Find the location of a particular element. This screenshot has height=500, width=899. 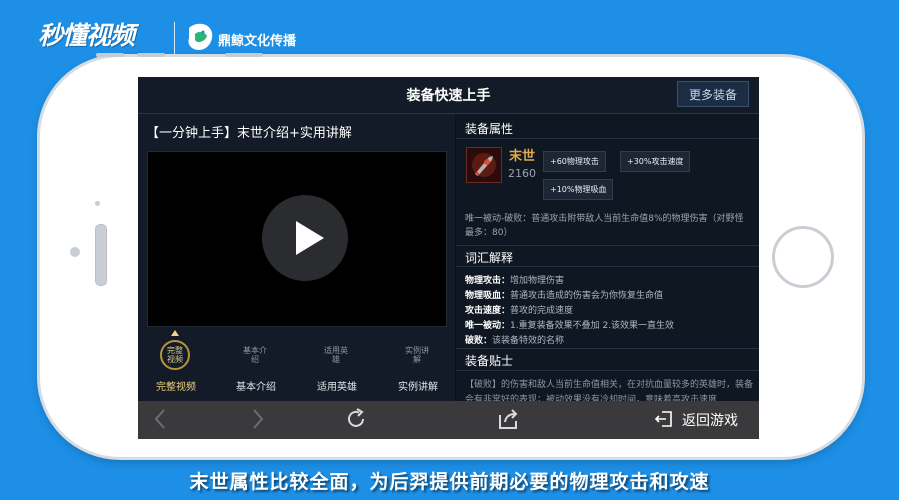

back-arrow-icon is located at coordinates (160, 419).